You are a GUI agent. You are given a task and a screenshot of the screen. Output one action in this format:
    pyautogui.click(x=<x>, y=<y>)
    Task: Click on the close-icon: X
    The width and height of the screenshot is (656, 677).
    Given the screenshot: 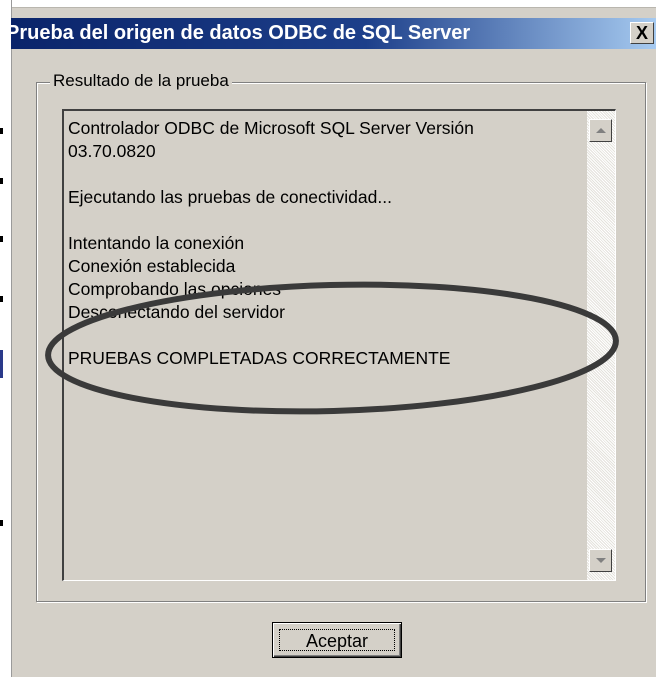 What is the action you would take?
    pyautogui.click(x=641, y=33)
    